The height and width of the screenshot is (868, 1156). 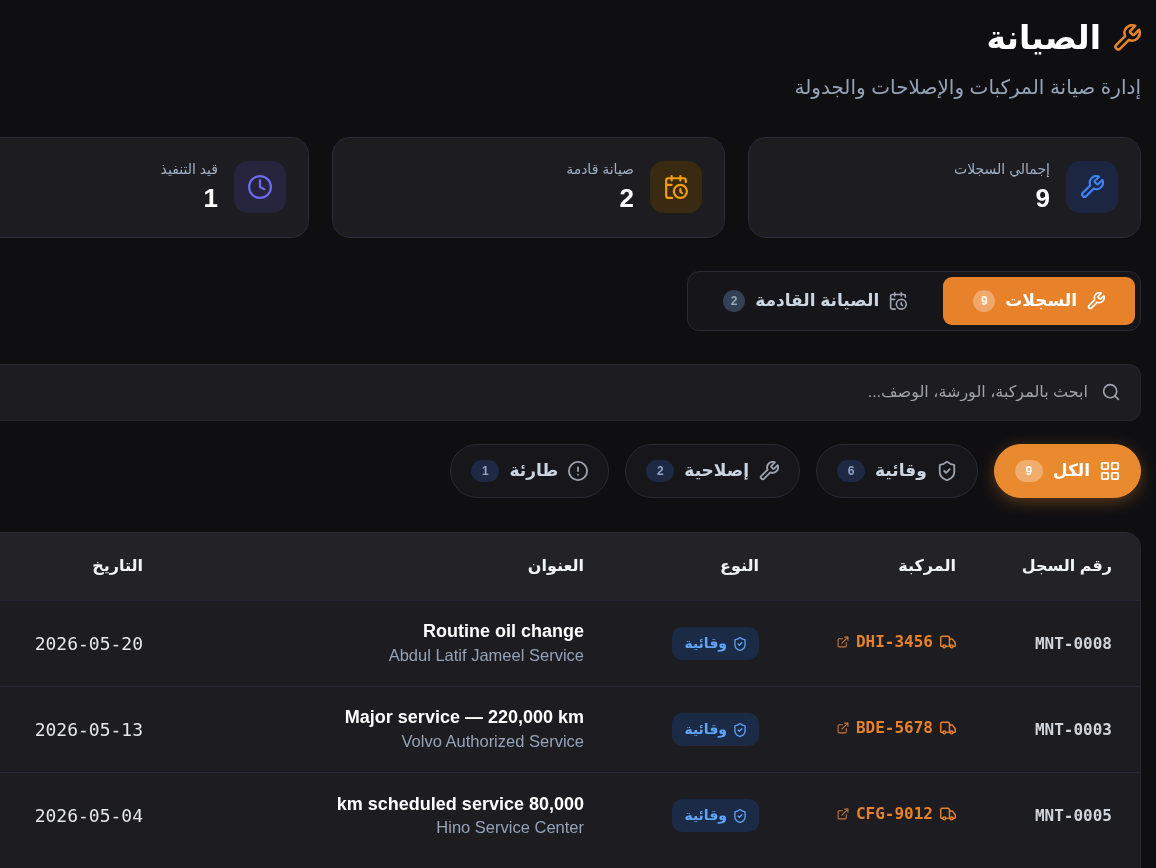 What do you see at coordinates (85, 643) in the screenshot?
I see `table-cell: 2026-05-20` at bounding box center [85, 643].